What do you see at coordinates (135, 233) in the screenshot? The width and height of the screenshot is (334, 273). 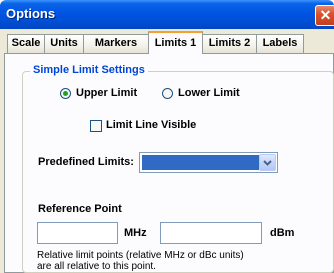 I see `mhz-unit-label: MHz` at bounding box center [135, 233].